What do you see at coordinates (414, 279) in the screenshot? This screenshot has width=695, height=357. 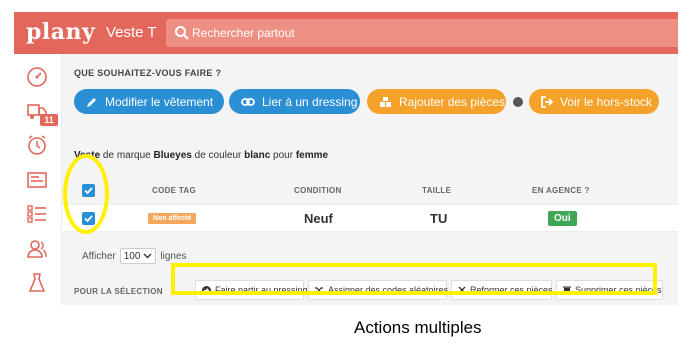 I see `highlight-rectangle` at bounding box center [414, 279].